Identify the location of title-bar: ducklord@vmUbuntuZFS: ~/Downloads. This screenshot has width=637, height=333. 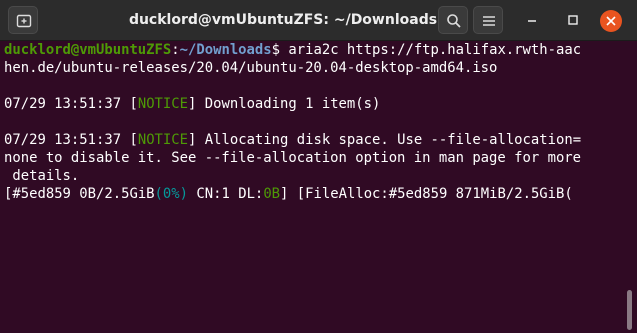
(318, 20).